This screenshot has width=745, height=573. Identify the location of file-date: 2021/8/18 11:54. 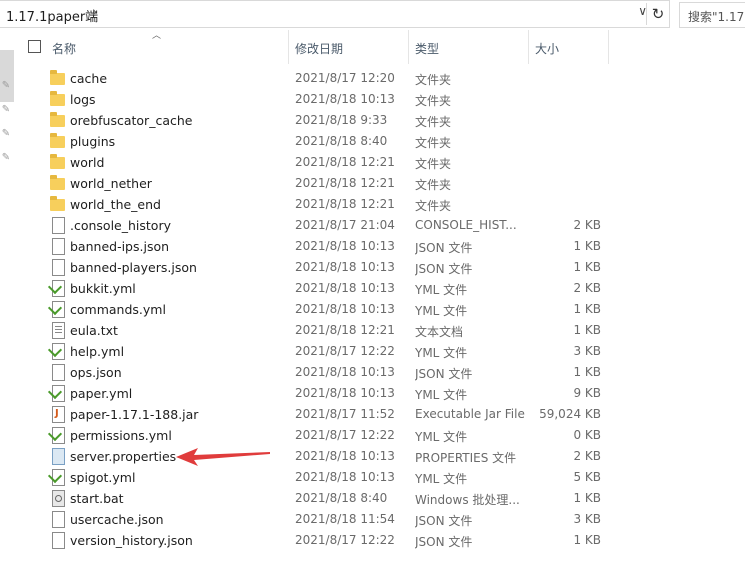
(345, 519).